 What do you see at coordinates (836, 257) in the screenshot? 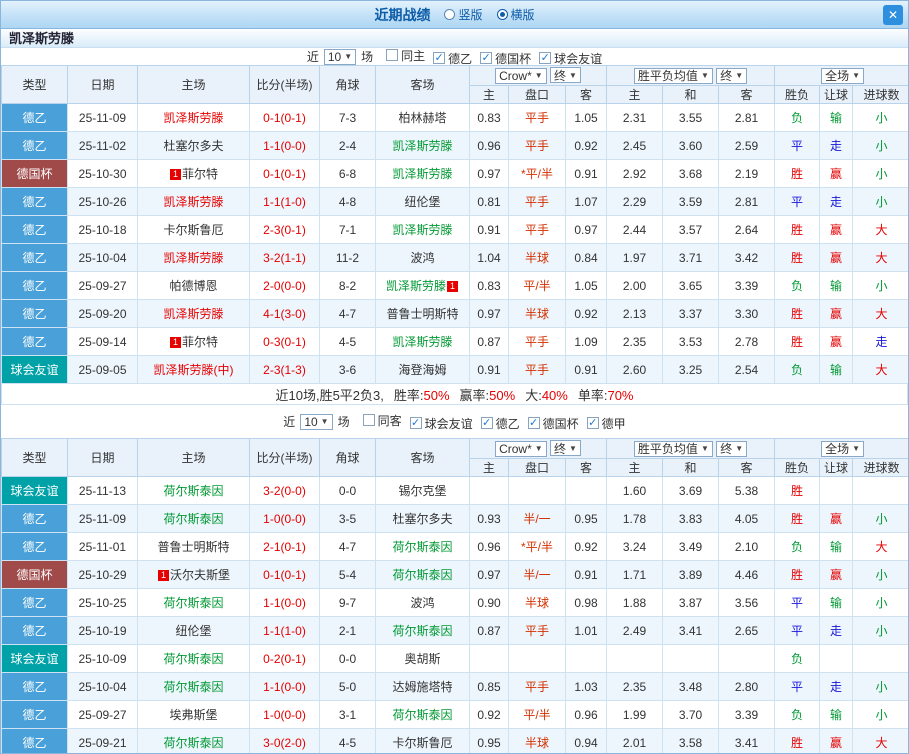
I see `result-handicap: 赢` at bounding box center [836, 257].